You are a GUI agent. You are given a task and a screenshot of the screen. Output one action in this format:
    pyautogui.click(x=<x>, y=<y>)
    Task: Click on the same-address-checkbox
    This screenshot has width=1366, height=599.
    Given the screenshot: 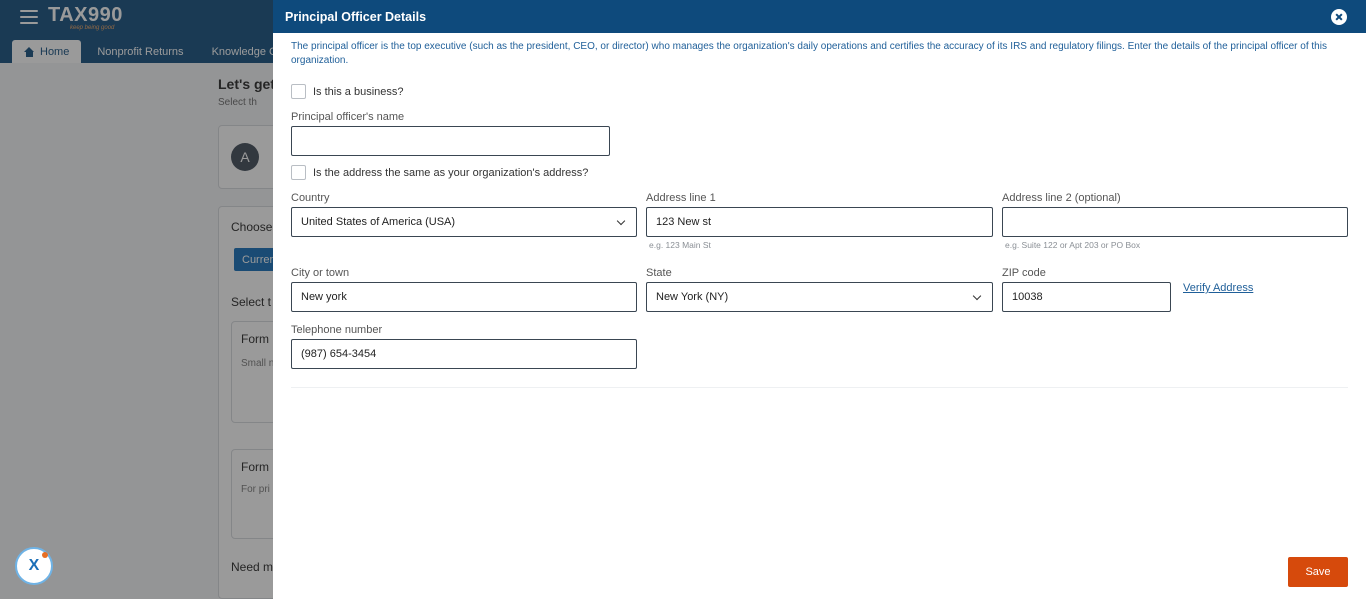 What is the action you would take?
    pyautogui.click(x=298, y=172)
    